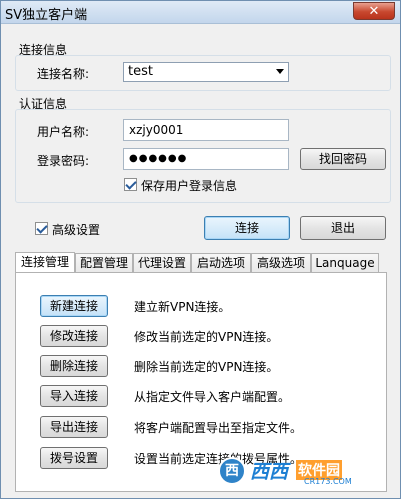 The image size is (401, 499). What do you see at coordinates (206, 337) in the screenshot?
I see `edit-connection-desc: 修改当前选定的VPN连接。` at bounding box center [206, 337].